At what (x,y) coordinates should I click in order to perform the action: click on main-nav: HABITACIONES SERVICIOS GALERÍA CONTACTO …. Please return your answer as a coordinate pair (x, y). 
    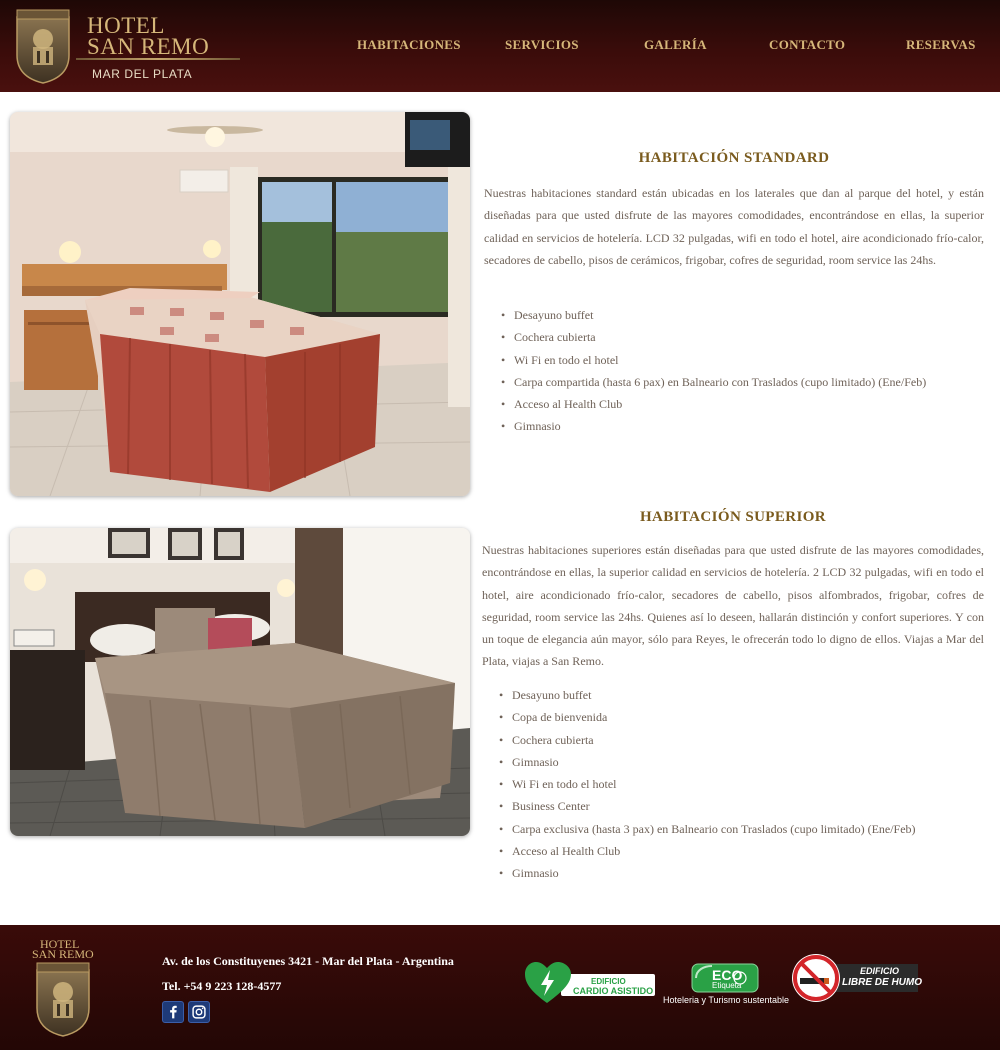
    Looking at the image, I should click on (500, 45).